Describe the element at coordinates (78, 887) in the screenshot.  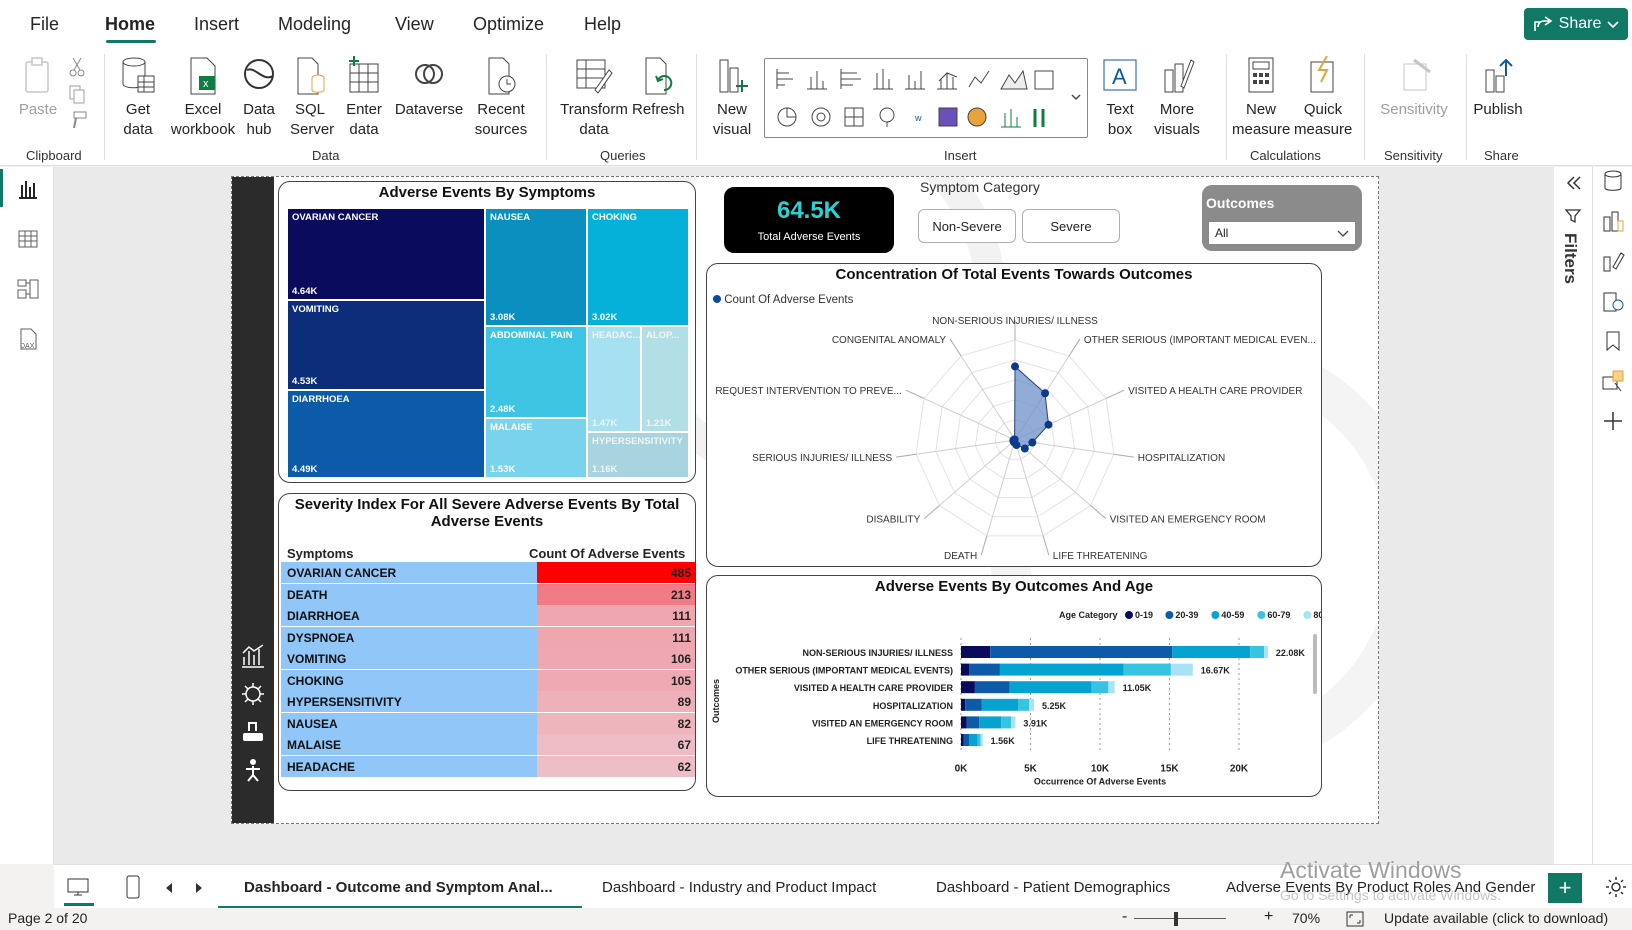
I see `desktop-layout-icon` at that location.